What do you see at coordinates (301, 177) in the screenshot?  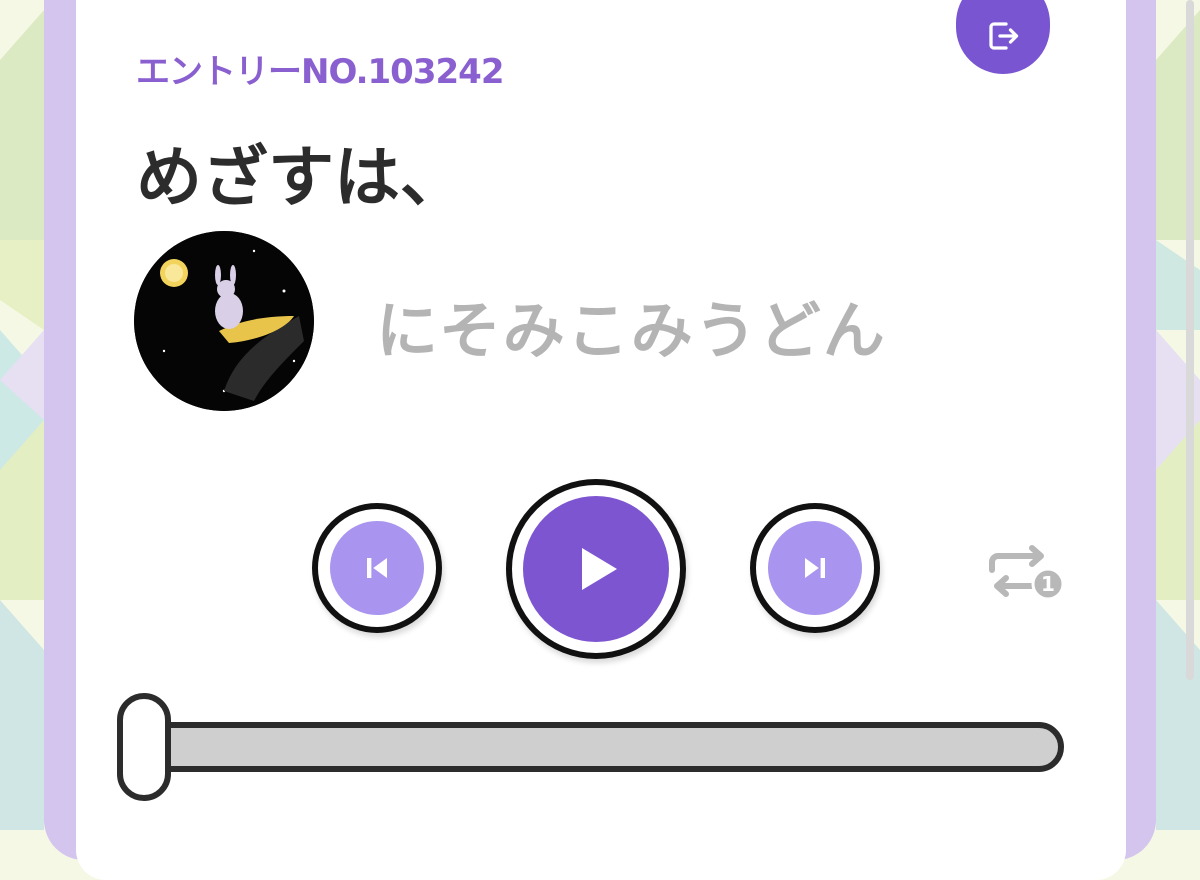 I see `song-title: めざすは、` at bounding box center [301, 177].